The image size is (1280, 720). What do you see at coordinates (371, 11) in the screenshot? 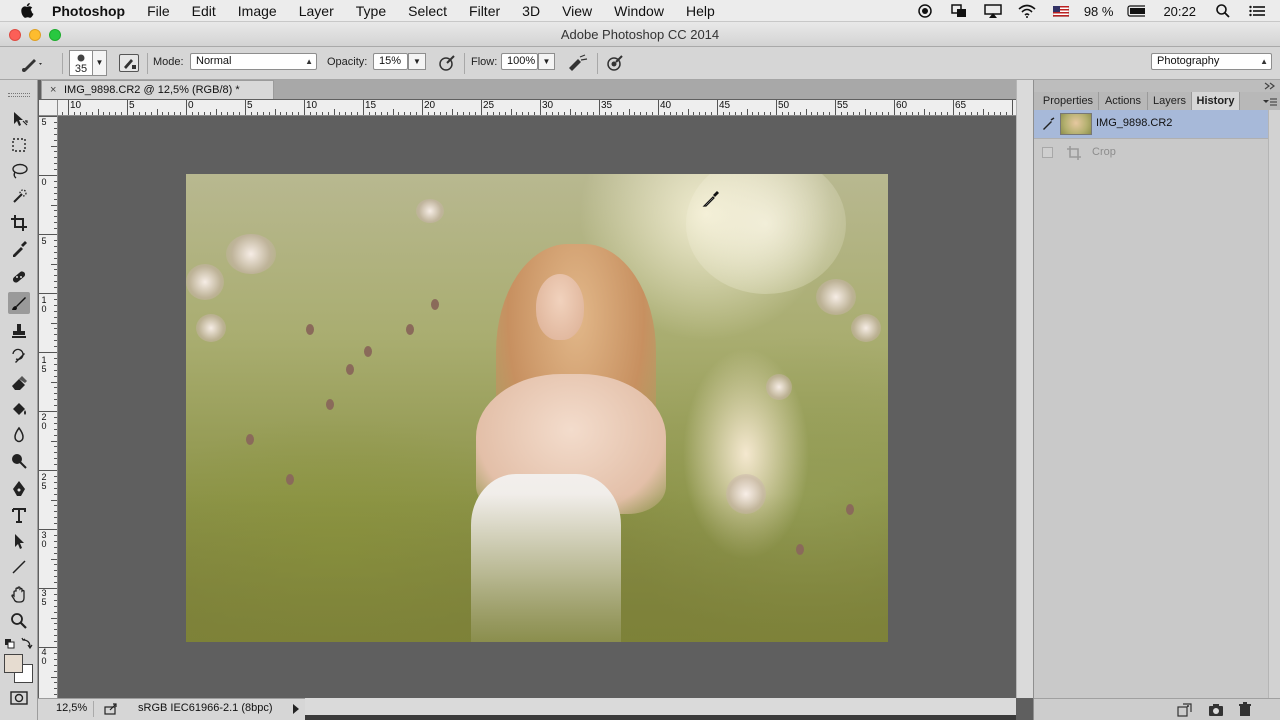
I see `menu-type: Type` at bounding box center [371, 11].